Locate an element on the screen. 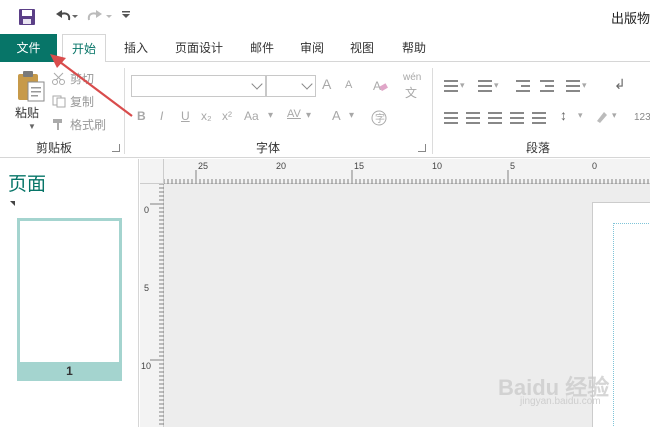  copy-label: 复制 is located at coordinates (82, 102).